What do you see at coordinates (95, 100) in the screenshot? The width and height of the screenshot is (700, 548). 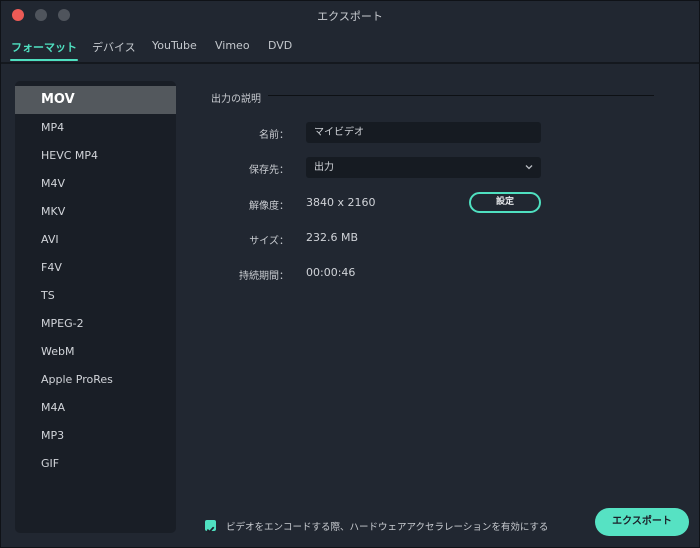 I see `format-item-mov: MOV` at bounding box center [95, 100].